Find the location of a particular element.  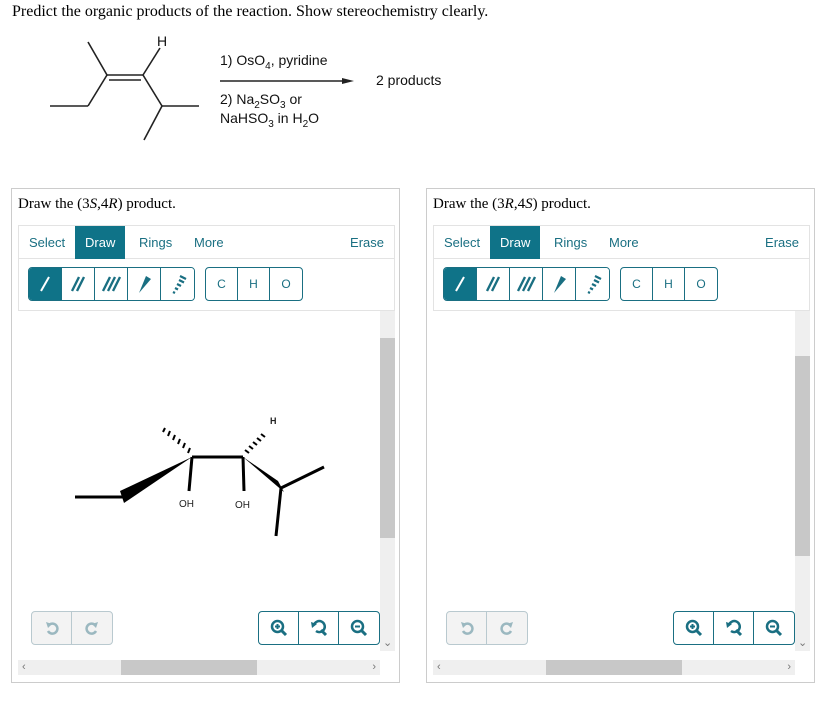

zoom-in-icon is located at coordinates (693, 628).